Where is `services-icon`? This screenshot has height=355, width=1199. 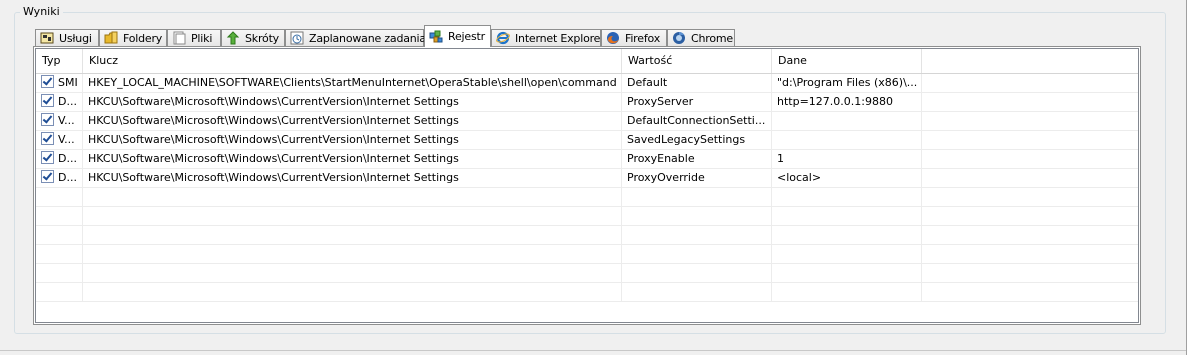
services-icon is located at coordinates (47, 38).